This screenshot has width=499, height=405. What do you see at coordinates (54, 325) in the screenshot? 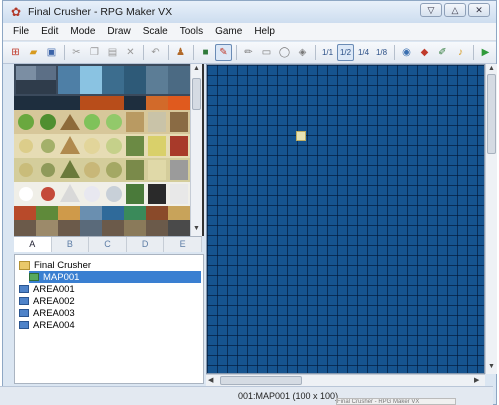
I see `tree-item-label: AREA004` at bounding box center [54, 325].